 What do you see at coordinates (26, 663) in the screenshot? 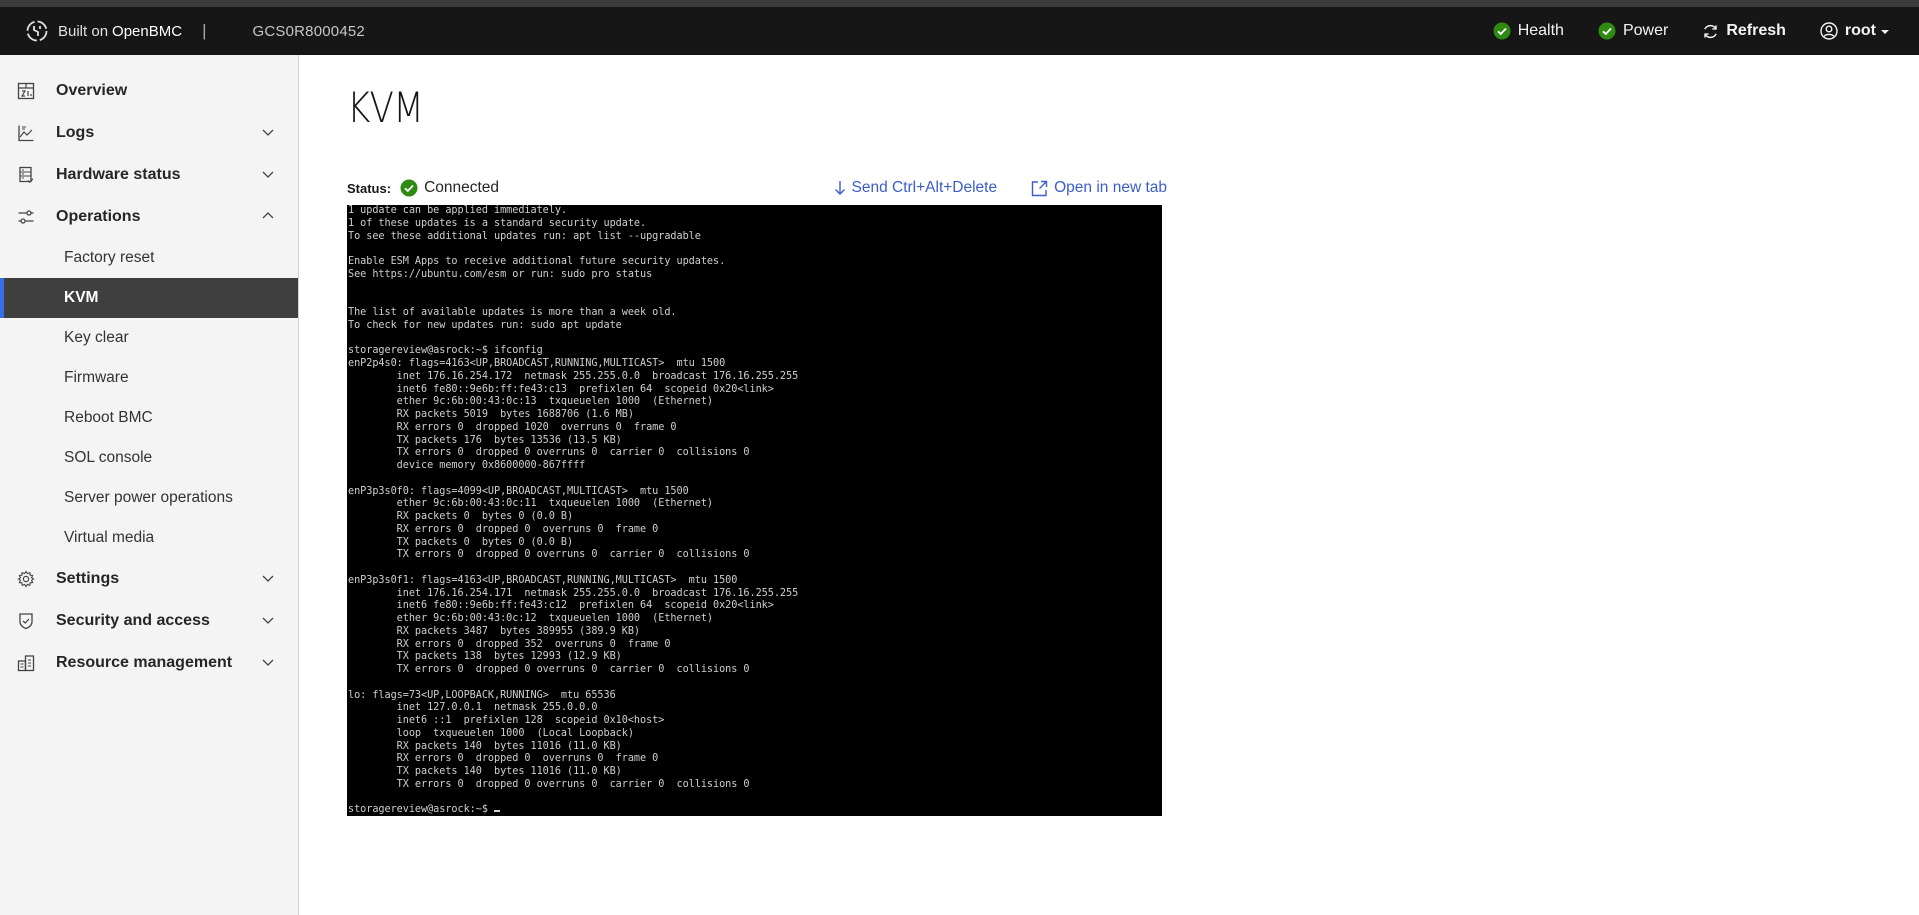
I see `resource-icon` at bounding box center [26, 663].